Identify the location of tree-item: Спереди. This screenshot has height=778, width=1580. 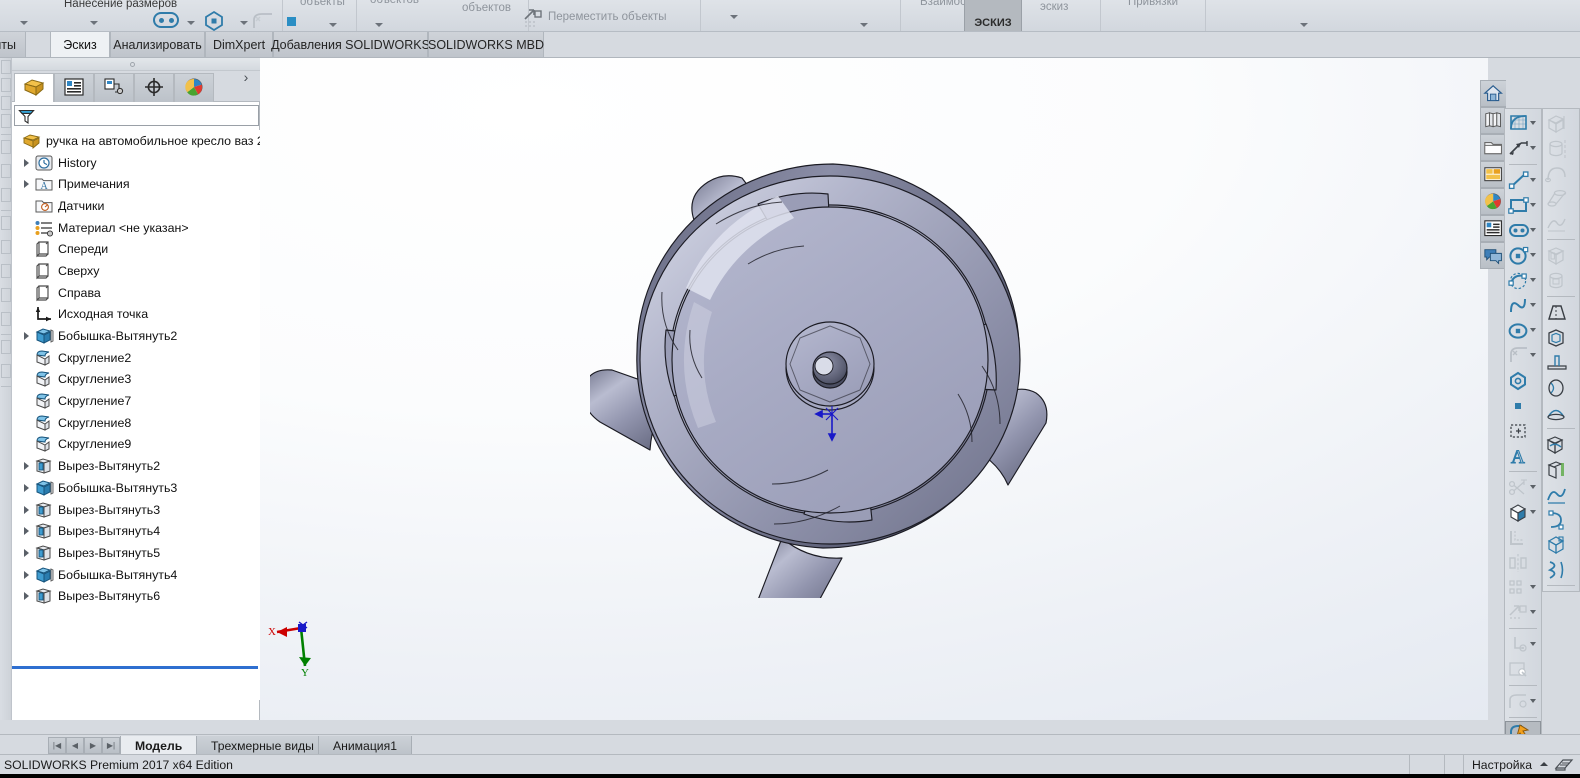
(130, 249).